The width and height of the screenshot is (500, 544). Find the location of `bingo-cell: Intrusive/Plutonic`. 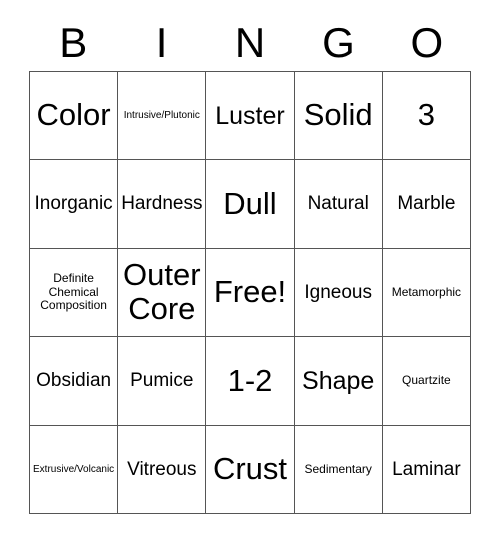

bingo-cell: Intrusive/Plutonic is located at coordinates (162, 116).